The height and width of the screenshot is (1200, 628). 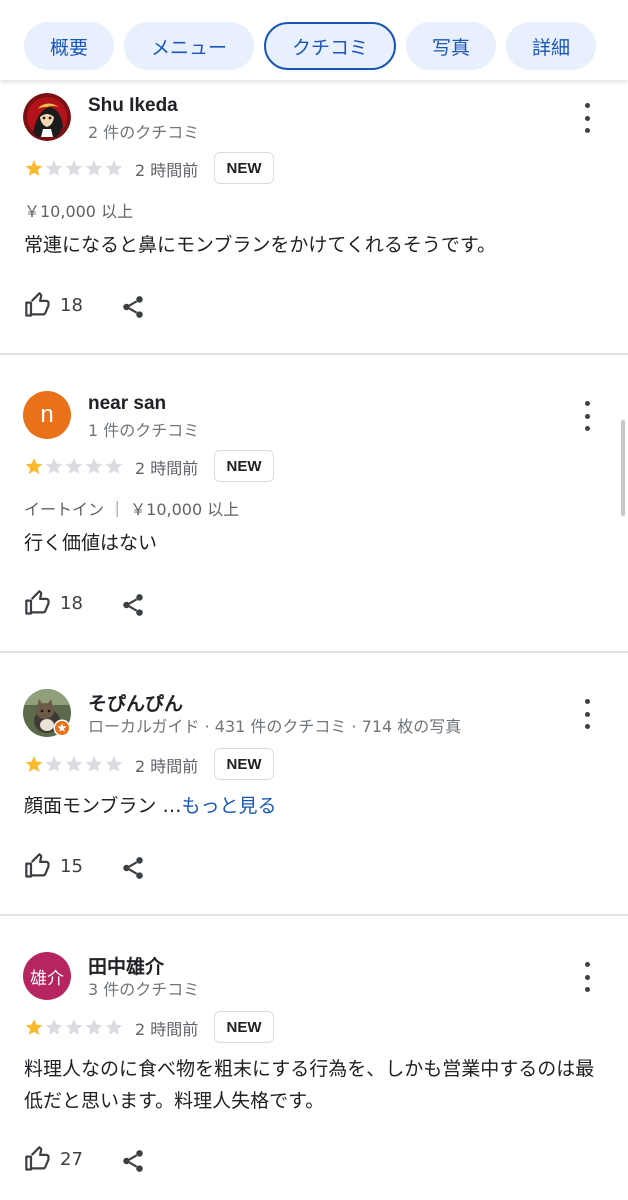 I want to click on anime-character-avatar, so click(x=47, y=117).